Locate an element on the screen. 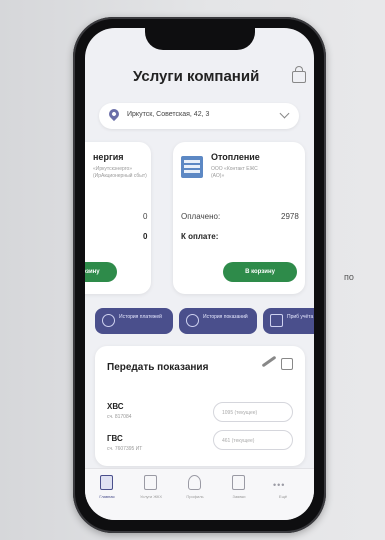 The image size is (385, 540). meter-number: сч. 7607395 ИТ is located at coordinates (125, 449).